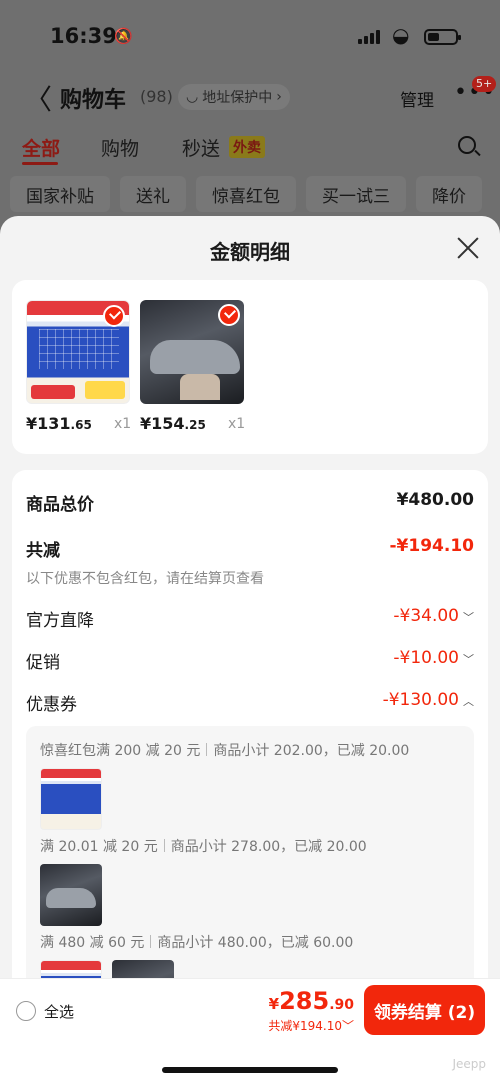  I want to click on tab-active-indicator, so click(40, 163).